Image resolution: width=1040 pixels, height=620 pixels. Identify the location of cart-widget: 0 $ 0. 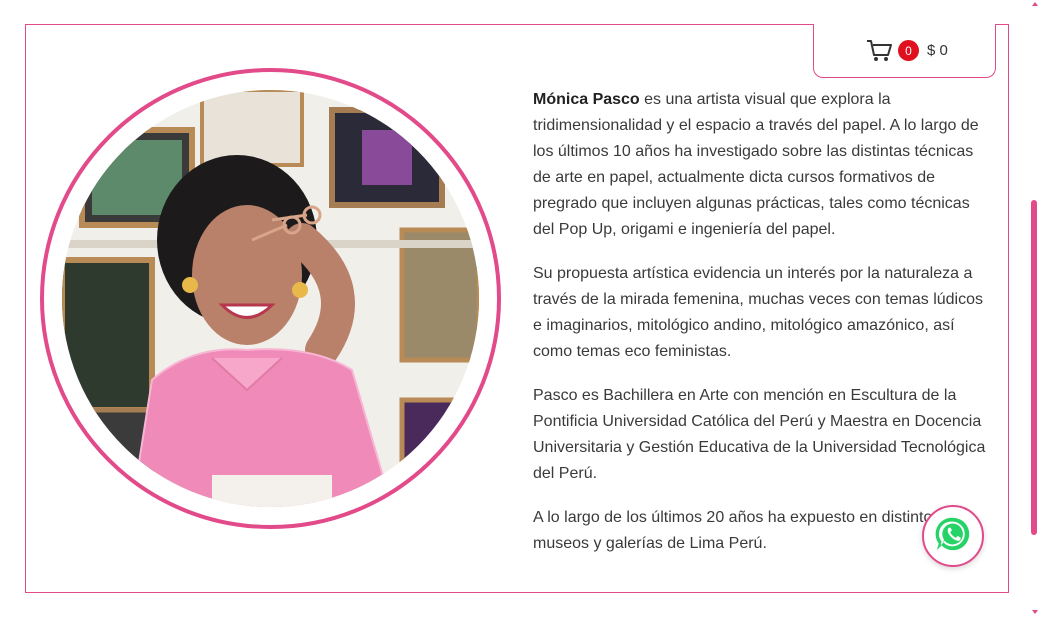
(904, 51).